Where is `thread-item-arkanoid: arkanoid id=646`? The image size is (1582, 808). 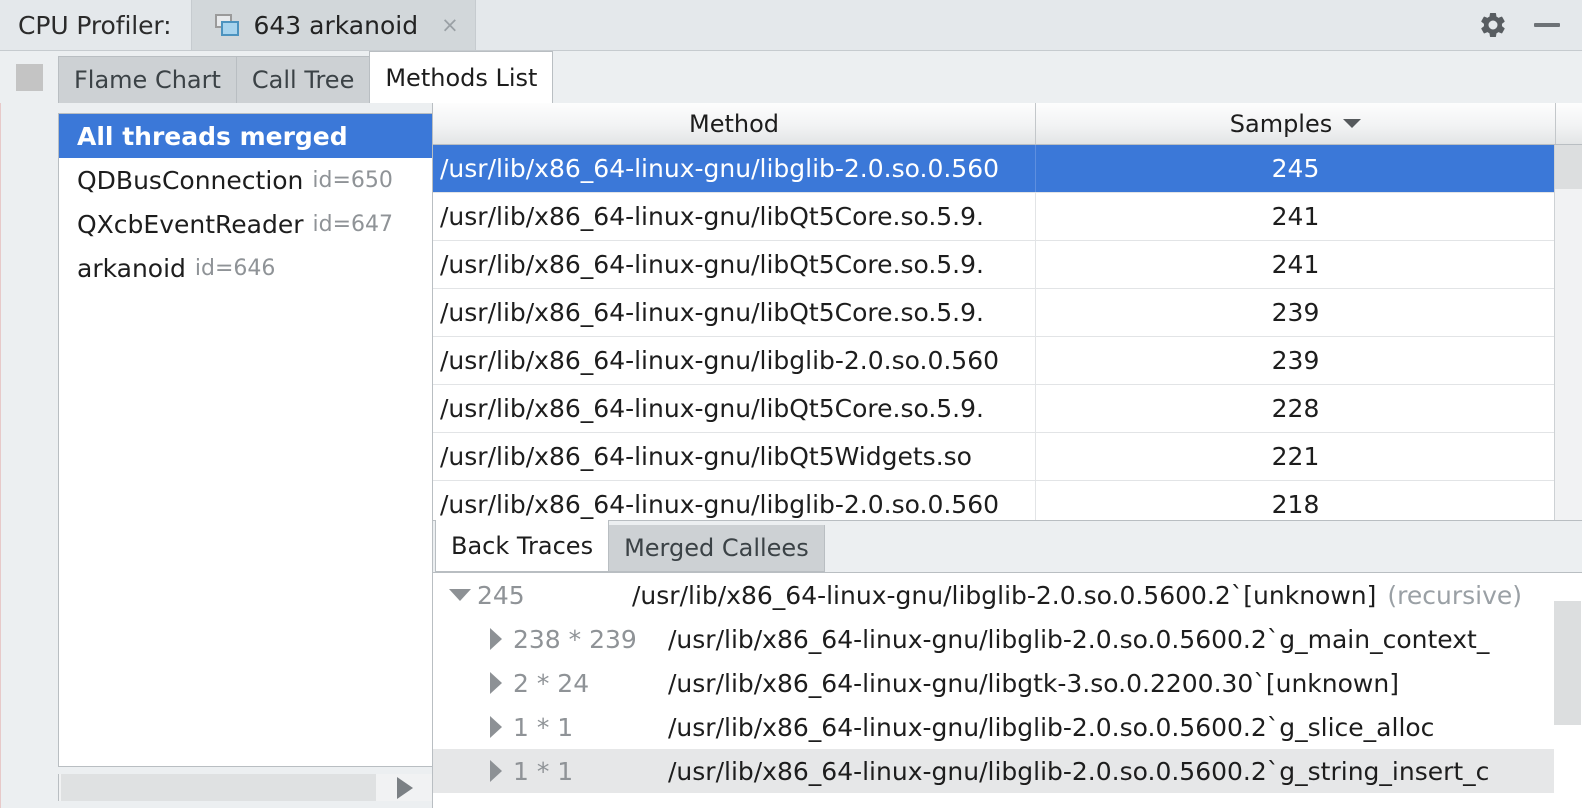
thread-item-arkanoid: arkanoid id=646 is located at coordinates (245, 268).